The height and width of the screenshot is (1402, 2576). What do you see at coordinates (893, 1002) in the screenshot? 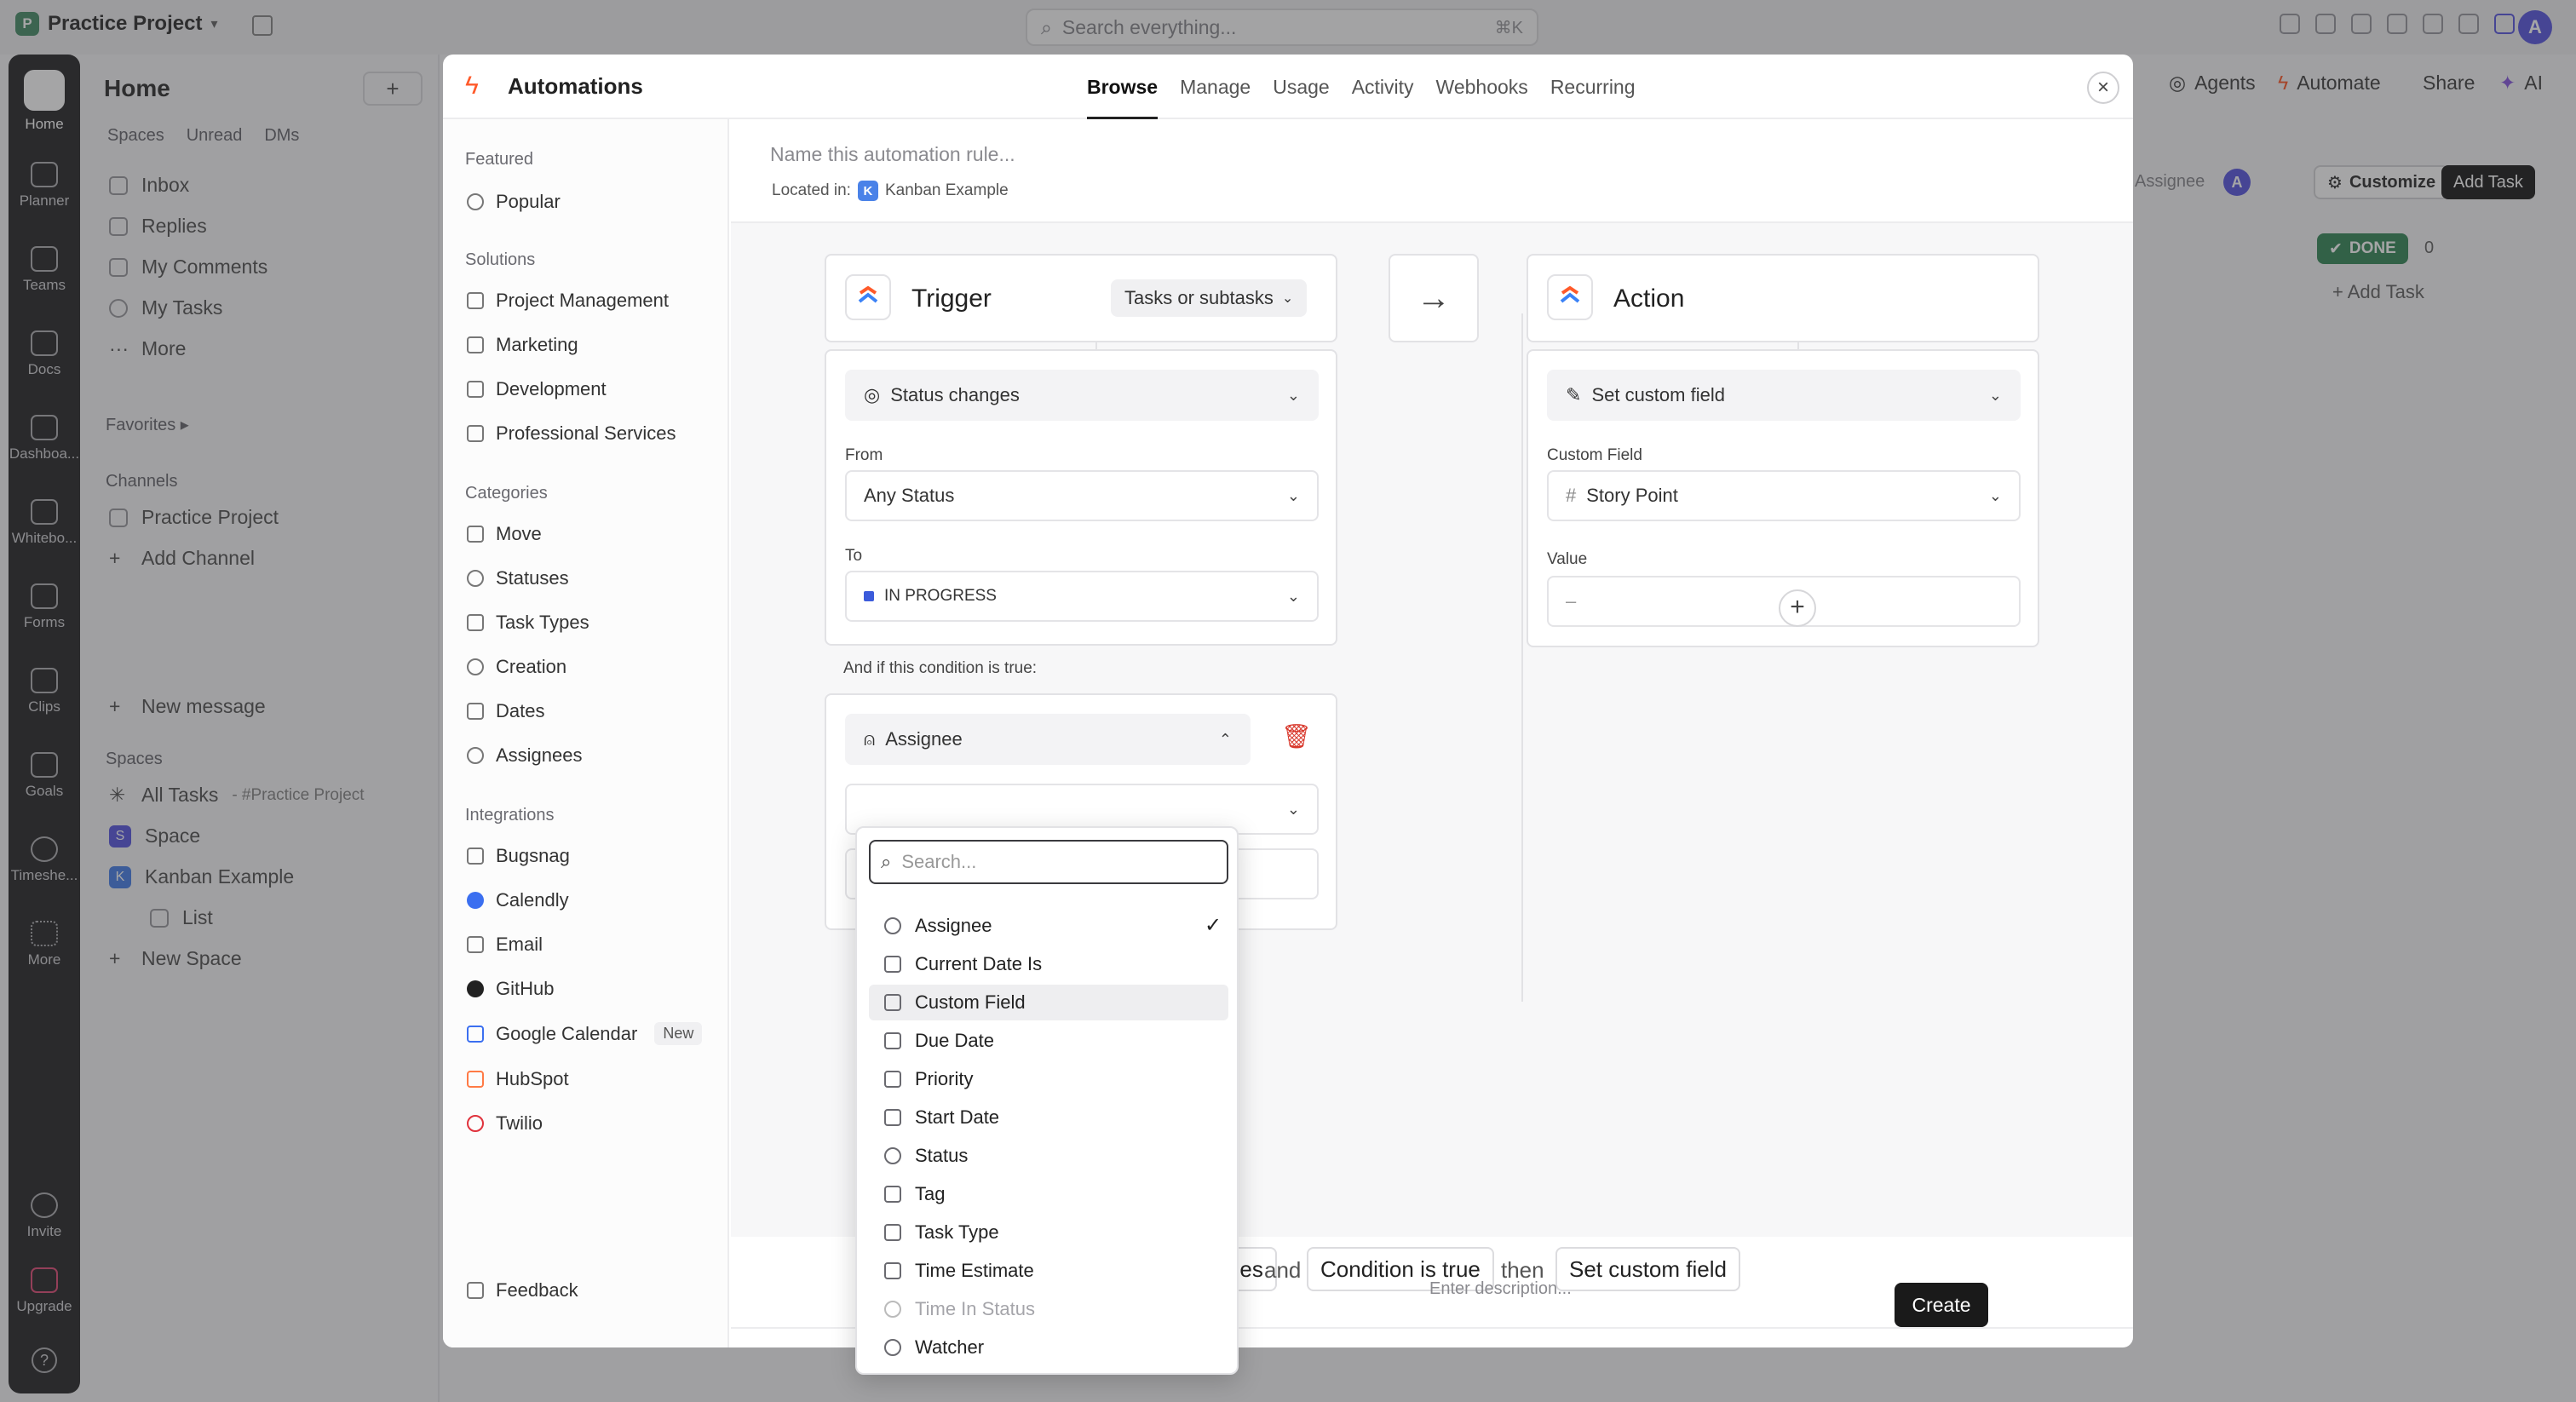
I see `edit-icon` at bounding box center [893, 1002].